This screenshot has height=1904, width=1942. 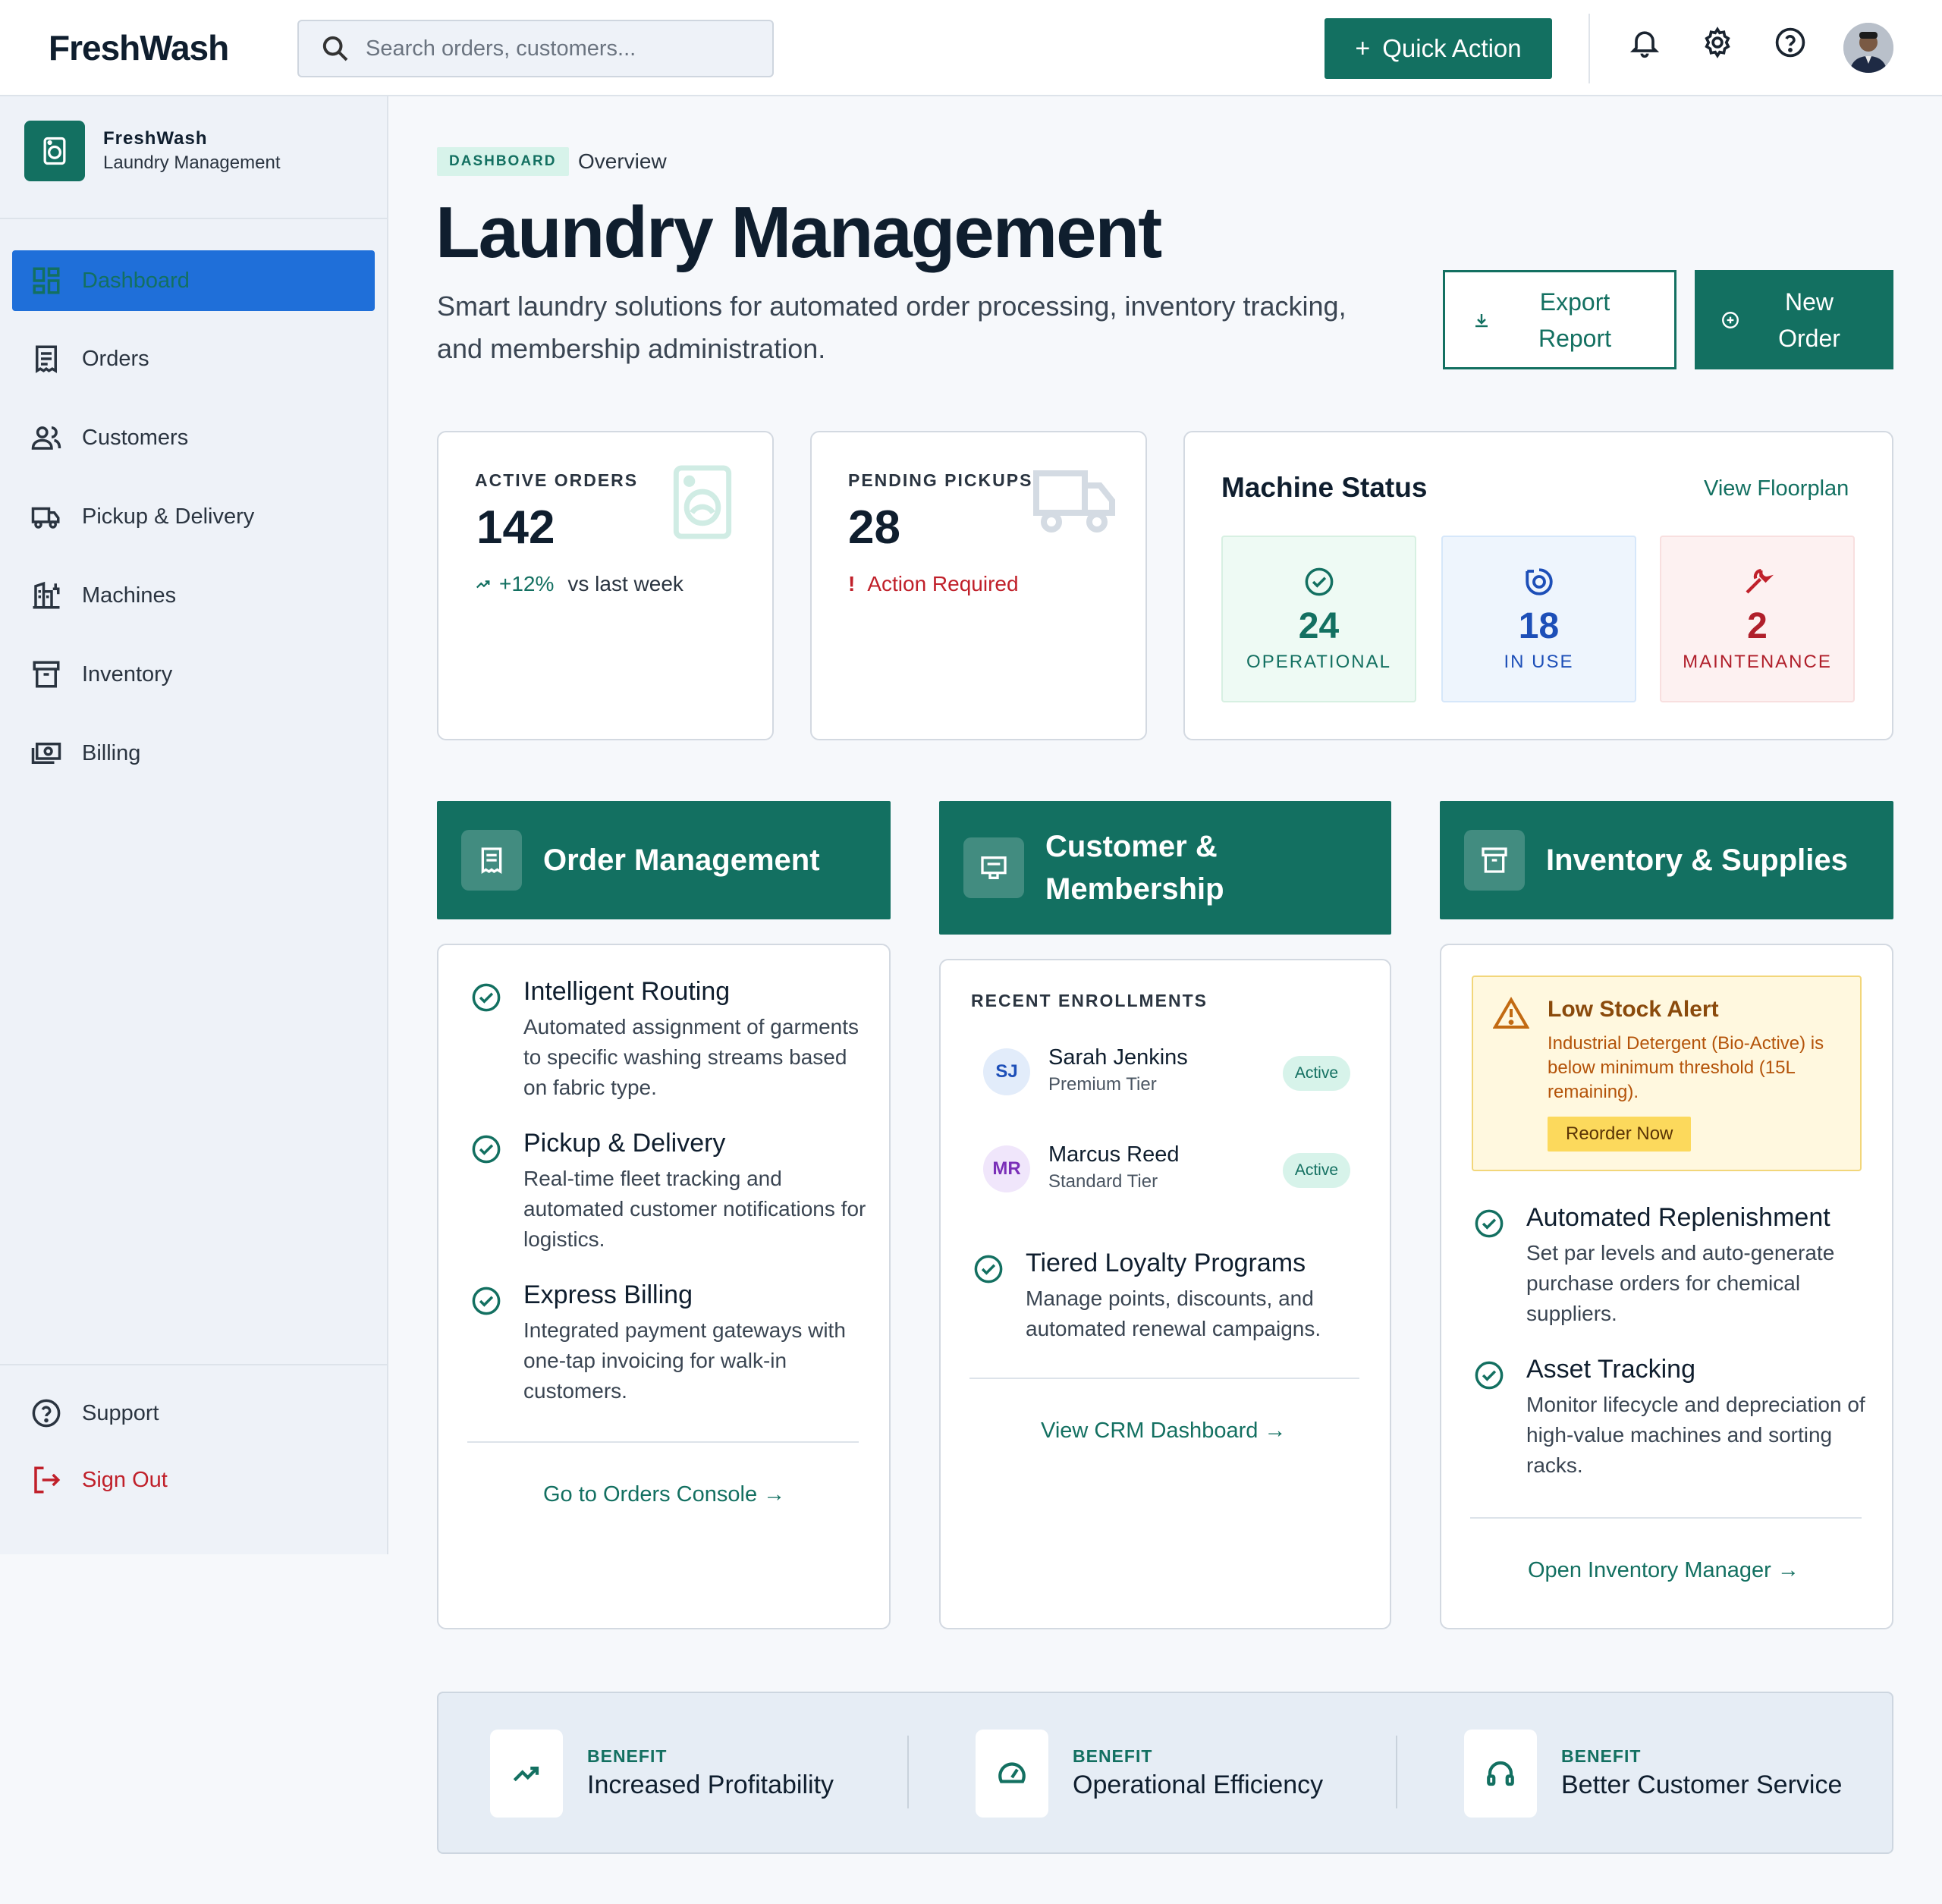 I want to click on plus-circle-icon, so click(x=1730, y=319).